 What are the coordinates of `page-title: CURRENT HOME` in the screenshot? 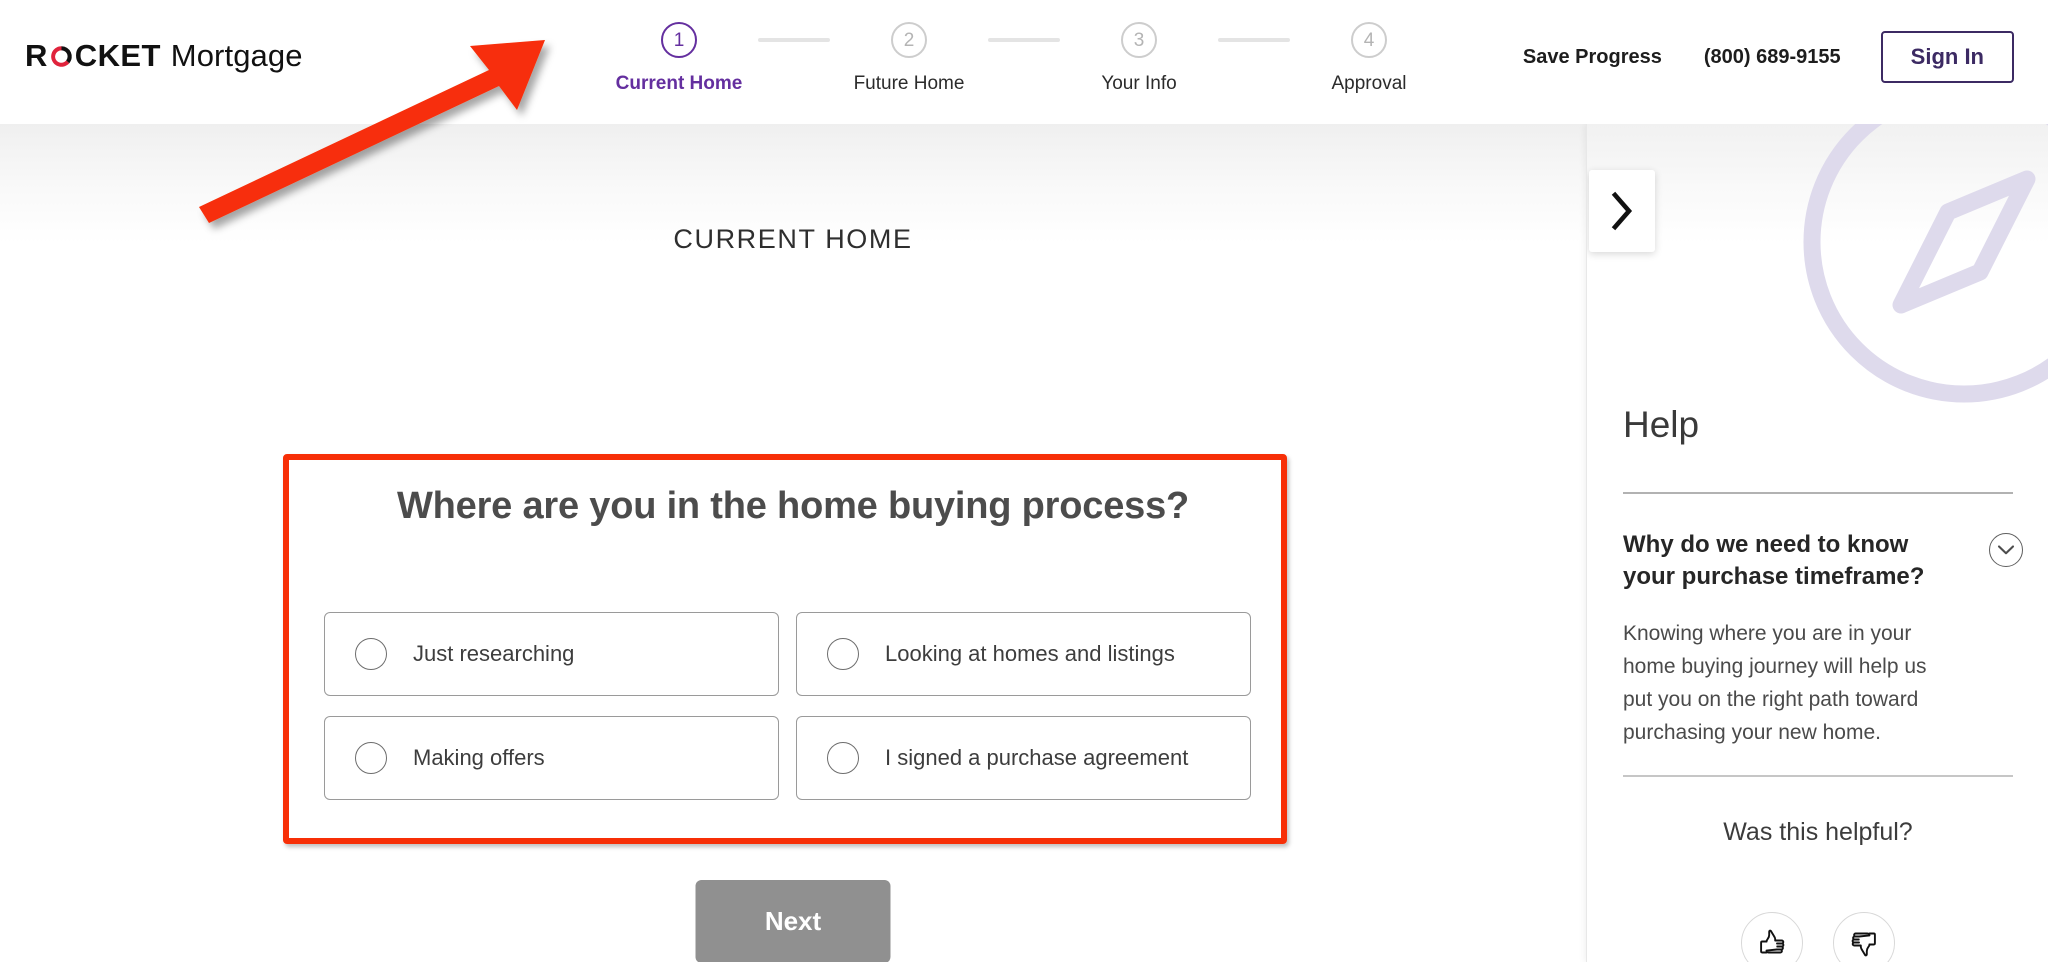 It's located at (793, 239).